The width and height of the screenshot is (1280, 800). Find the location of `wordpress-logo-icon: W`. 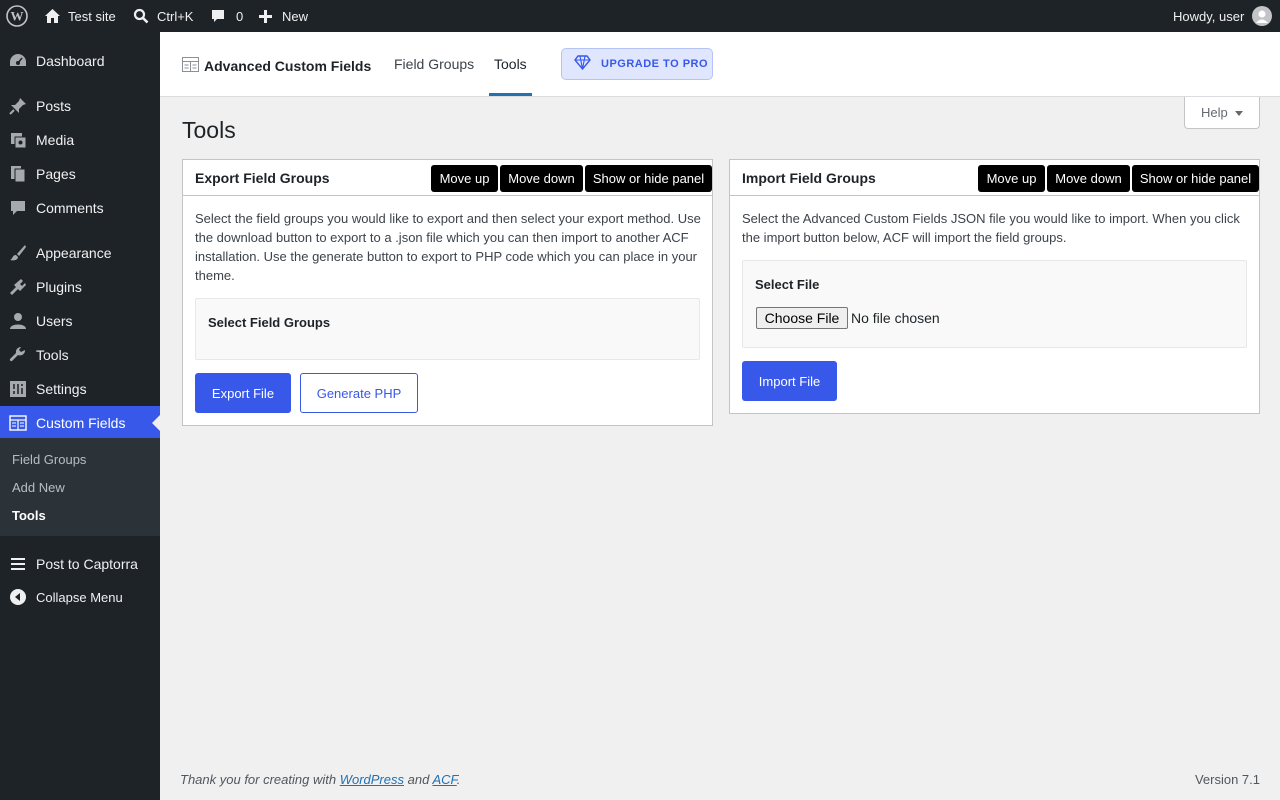

wordpress-logo-icon: W is located at coordinates (17, 16).